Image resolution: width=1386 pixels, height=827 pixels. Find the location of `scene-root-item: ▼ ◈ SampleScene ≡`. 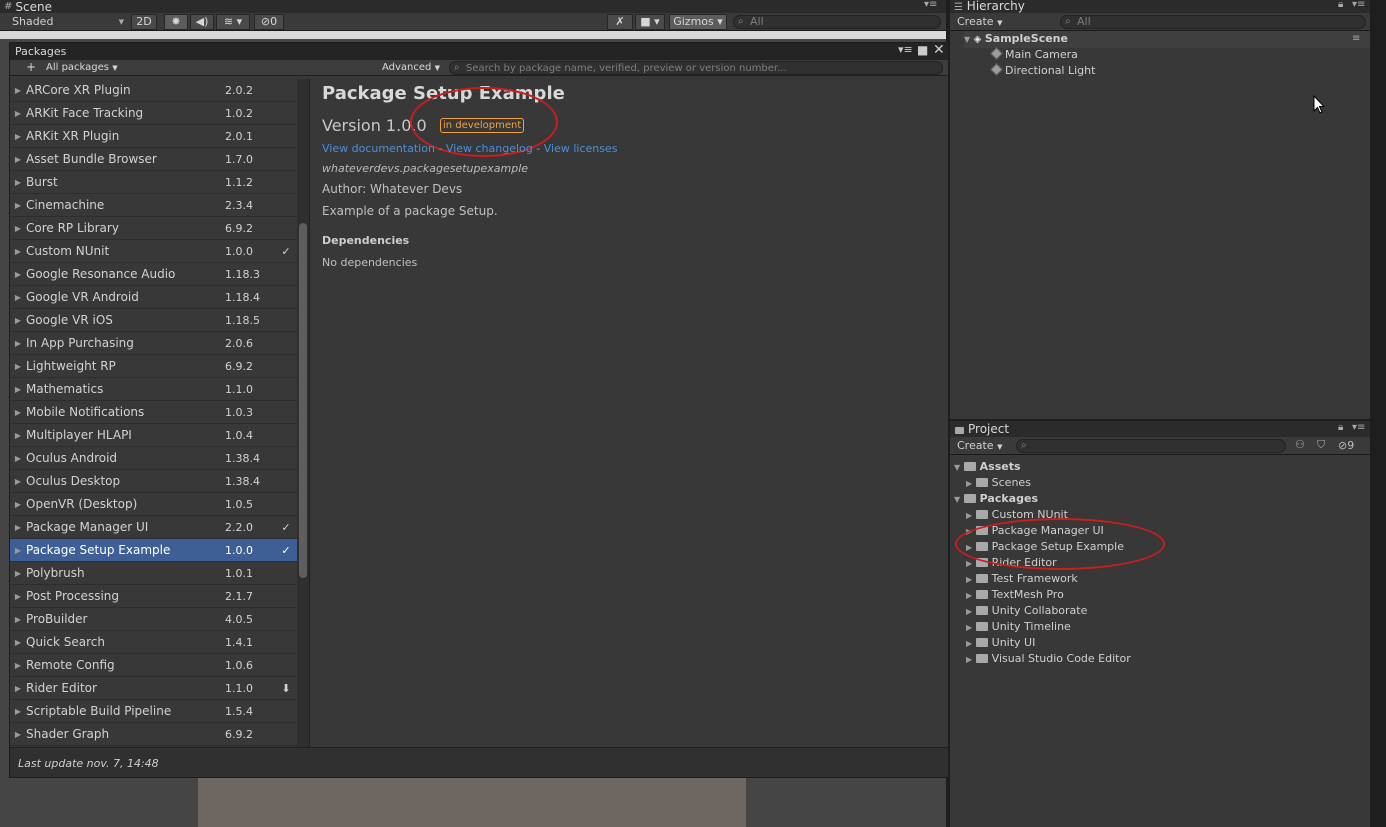

scene-root-item: ▼ ◈ SampleScene ≡ is located at coordinates (1167, 39).